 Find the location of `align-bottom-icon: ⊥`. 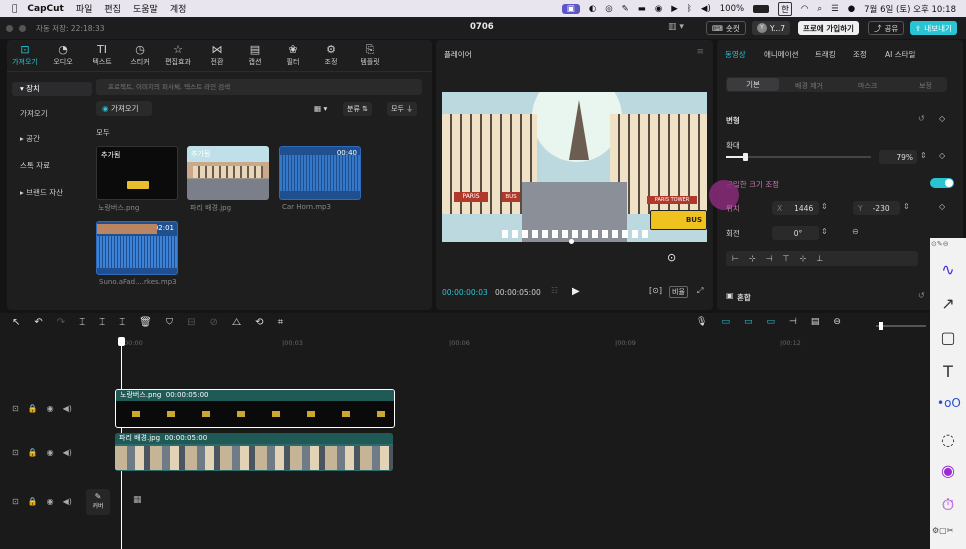

align-bottom-icon: ⊥ is located at coordinates (824, 258).